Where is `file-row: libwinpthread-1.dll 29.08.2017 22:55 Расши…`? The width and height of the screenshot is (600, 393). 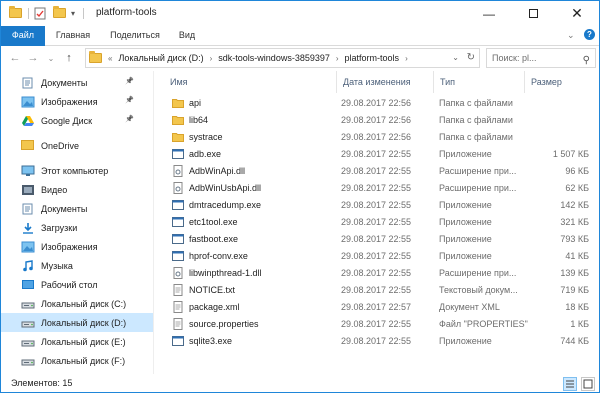
file-row: libwinpthread-1.dll 29.08.2017 22:55 Расши… is located at coordinates (376, 273).